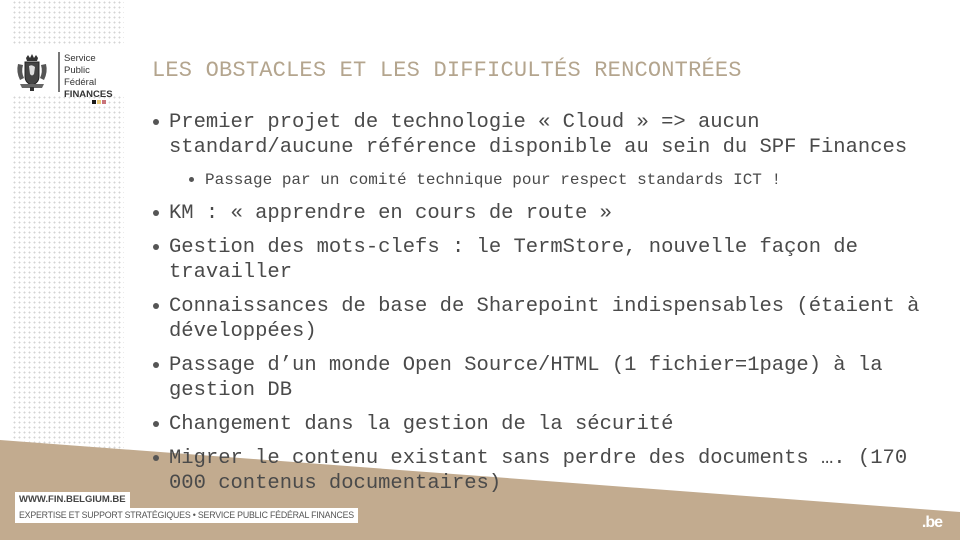 The image size is (960, 540). I want to click on footer-website-link: WWW.FIN.BELGIUM.BE, so click(72, 500).